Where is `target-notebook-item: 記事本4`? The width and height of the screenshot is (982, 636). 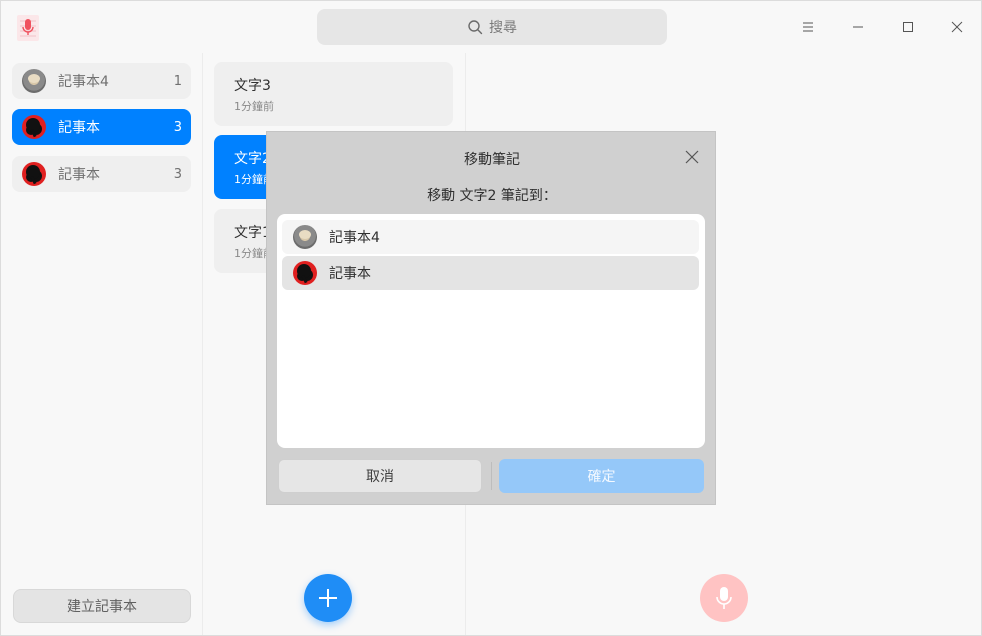 target-notebook-item: 記事本4 is located at coordinates (490, 237).